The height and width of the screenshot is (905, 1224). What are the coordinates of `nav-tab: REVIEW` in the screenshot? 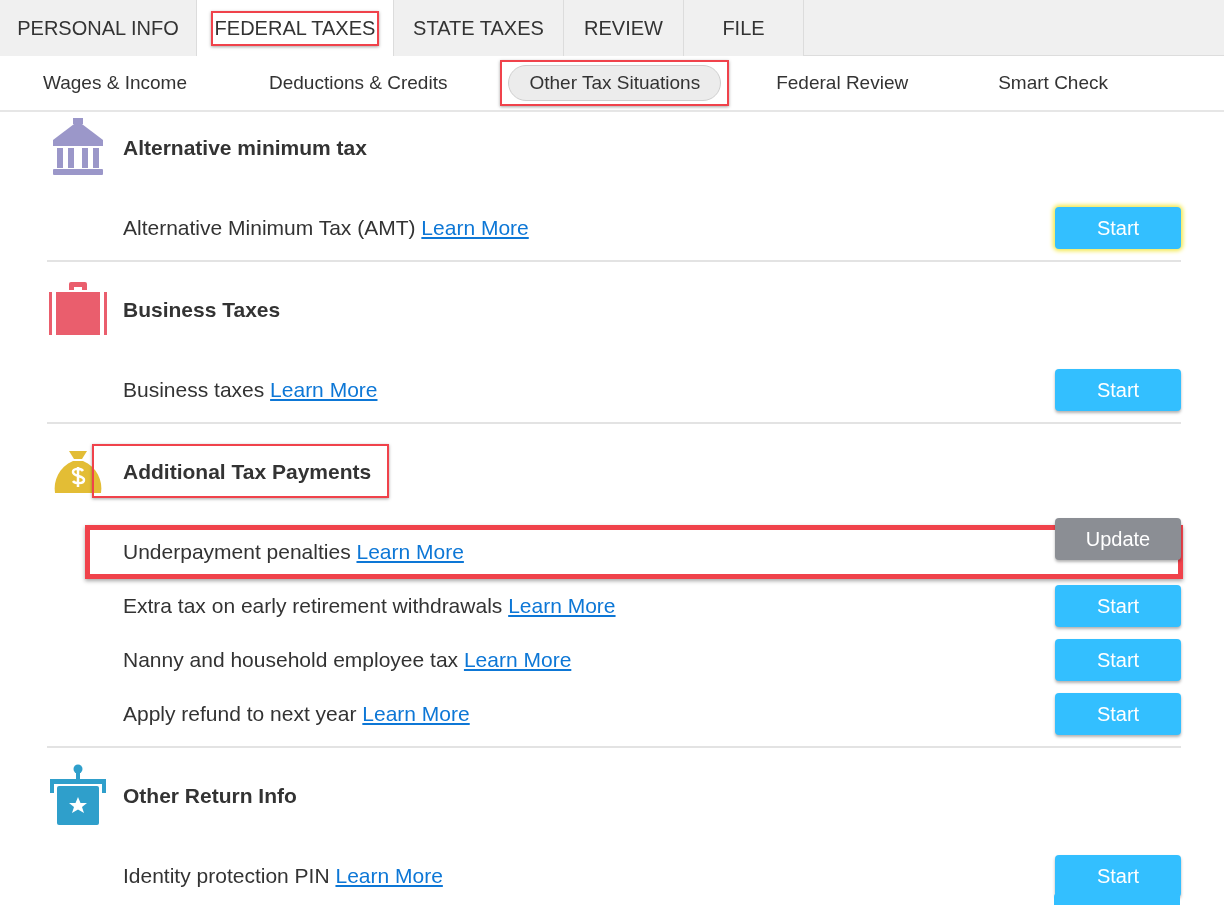 It's located at (623, 27).